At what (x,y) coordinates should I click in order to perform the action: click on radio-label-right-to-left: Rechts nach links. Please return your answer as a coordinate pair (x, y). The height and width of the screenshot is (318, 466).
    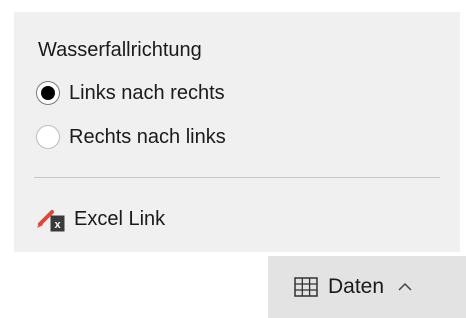
    Looking at the image, I should click on (147, 137).